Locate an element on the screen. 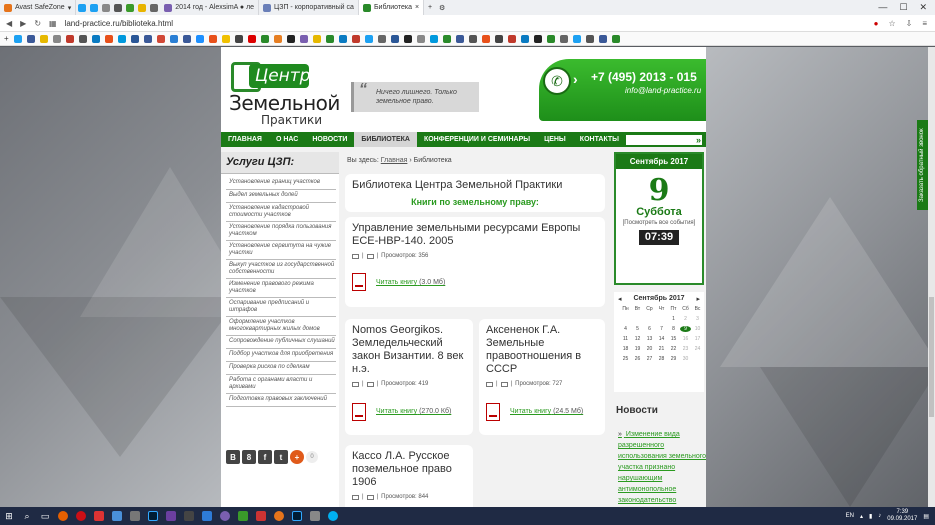 The image size is (935, 525). photoshop-icon is located at coordinates (297, 516).